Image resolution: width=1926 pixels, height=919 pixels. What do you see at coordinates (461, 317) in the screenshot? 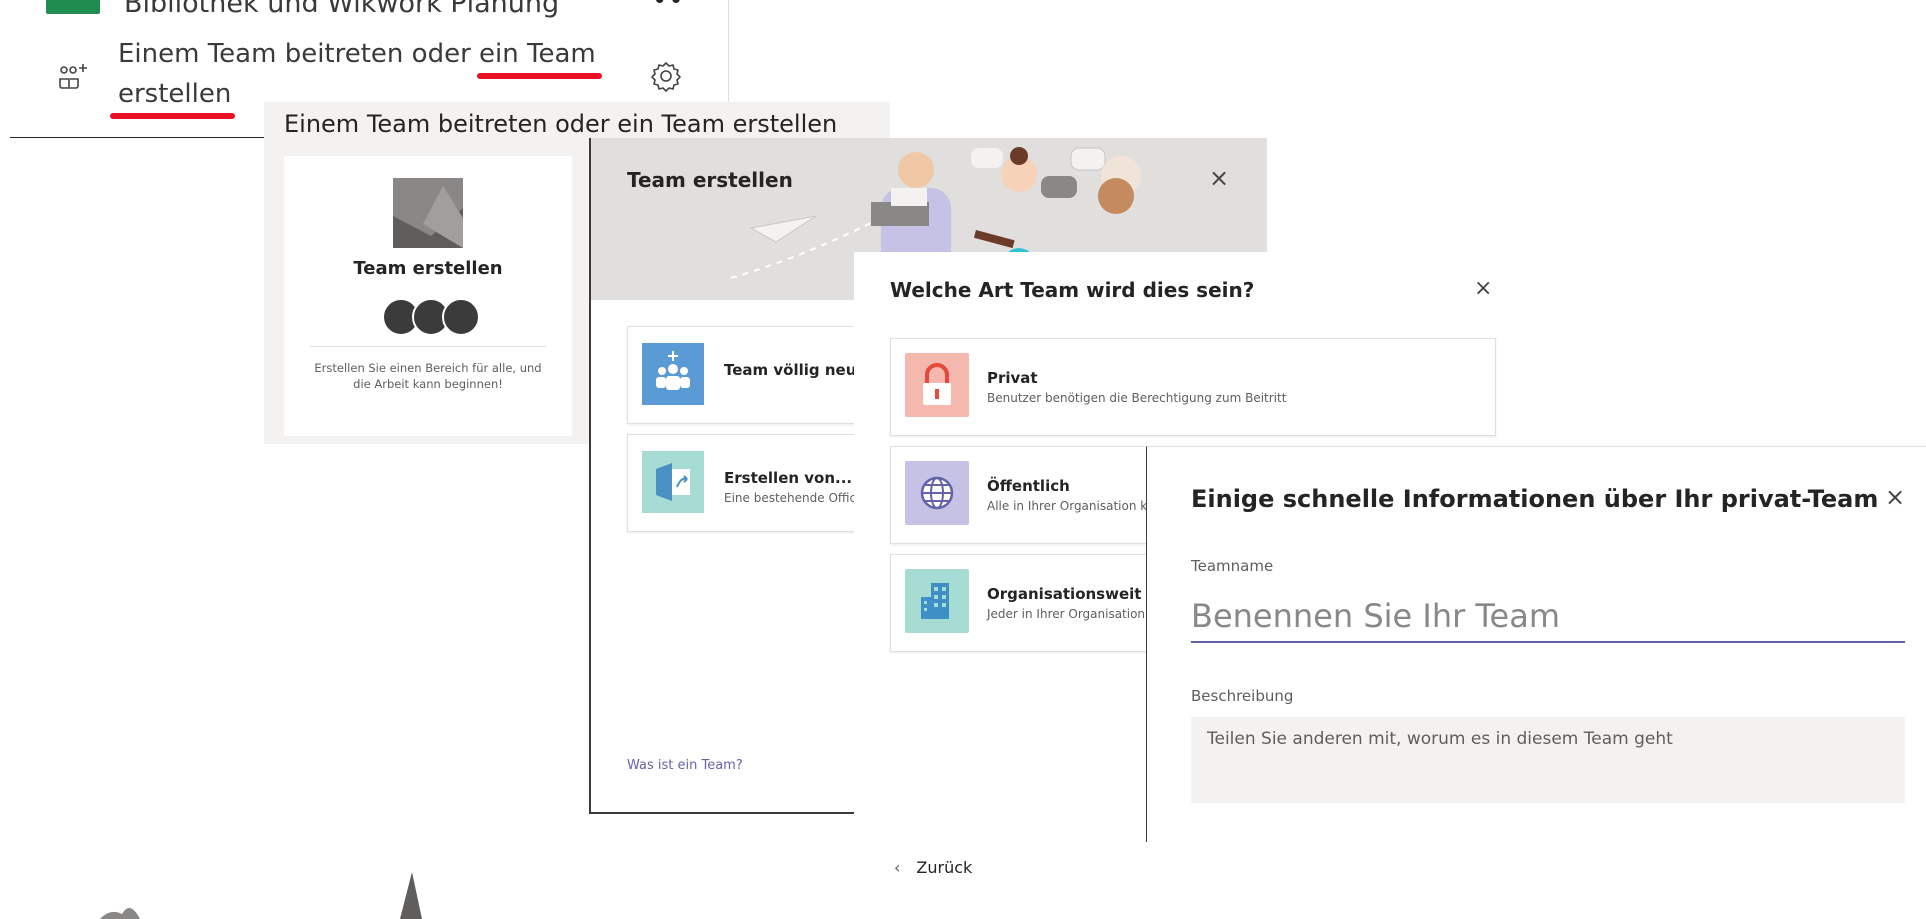
I see `avatar` at bounding box center [461, 317].